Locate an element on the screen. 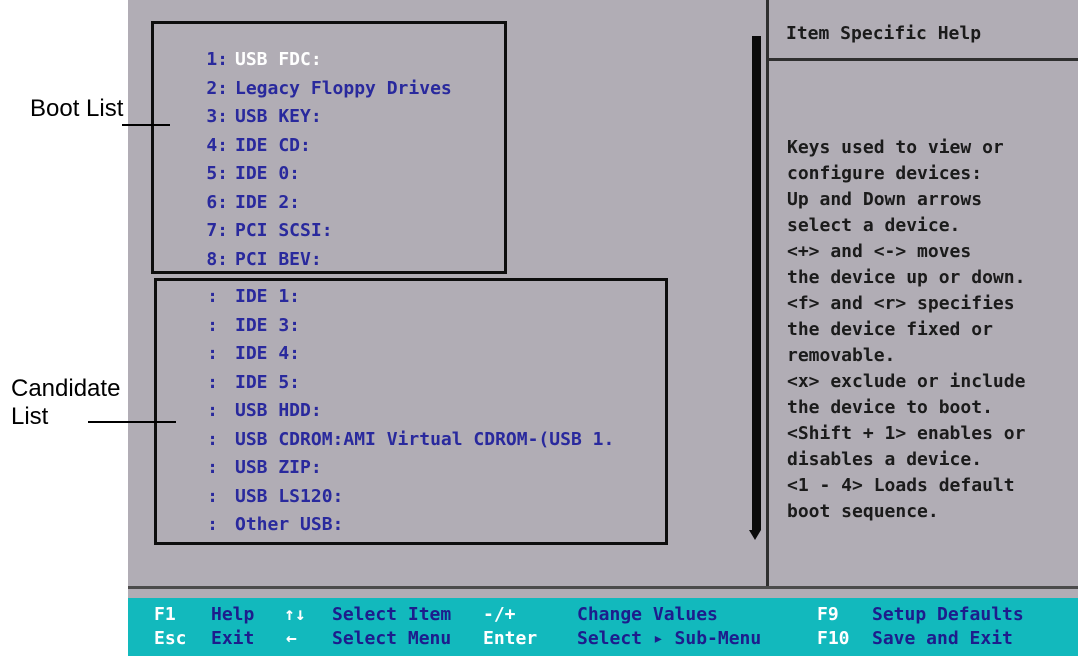 Image resolution: width=1078 pixels, height=656 pixels. help-line: the device fixed or is located at coordinates (890, 329).